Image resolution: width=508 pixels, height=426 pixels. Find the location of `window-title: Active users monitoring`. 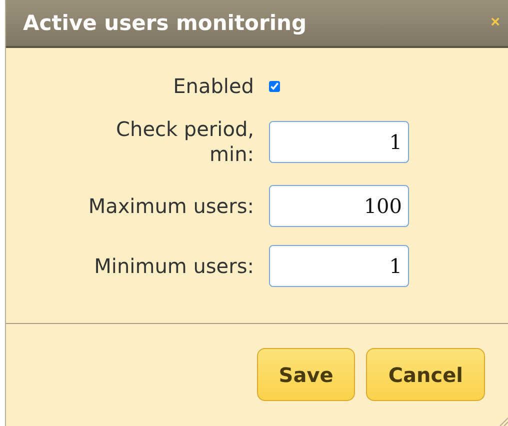

window-title: Active users monitoring is located at coordinates (164, 23).